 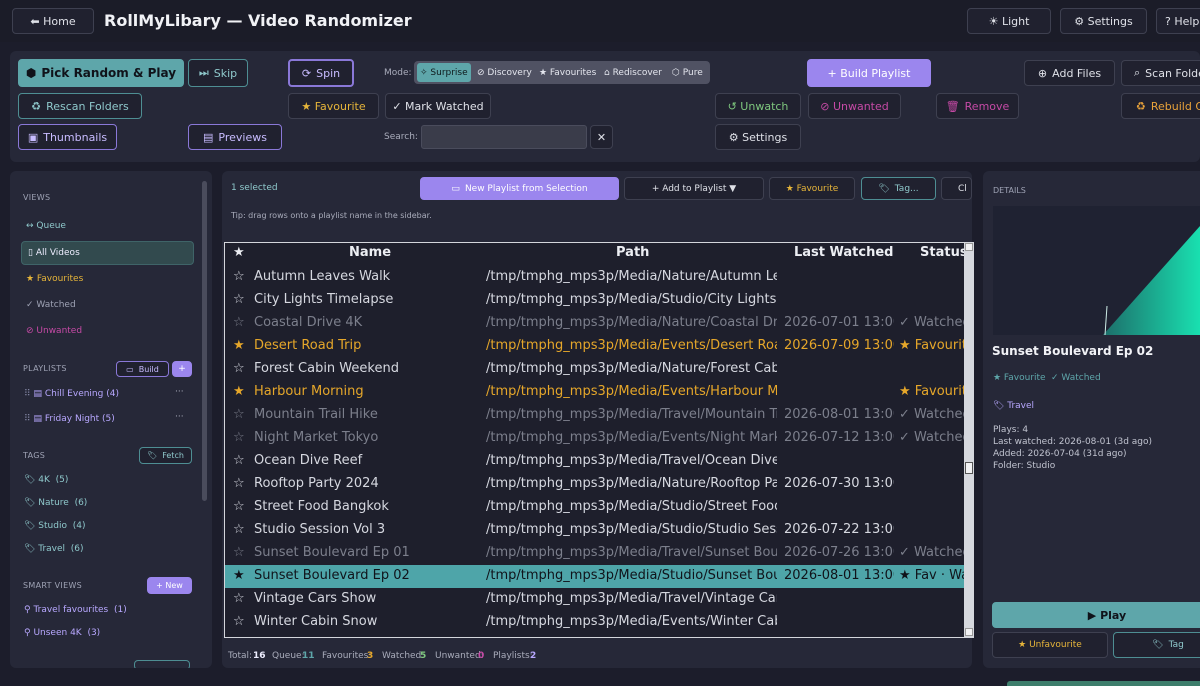 What do you see at coordinates (1160, 106) in the screenshot?
I see `rebuild-queue-button: ♻ Rebuild Queue` at bounding box center [1160, 106].